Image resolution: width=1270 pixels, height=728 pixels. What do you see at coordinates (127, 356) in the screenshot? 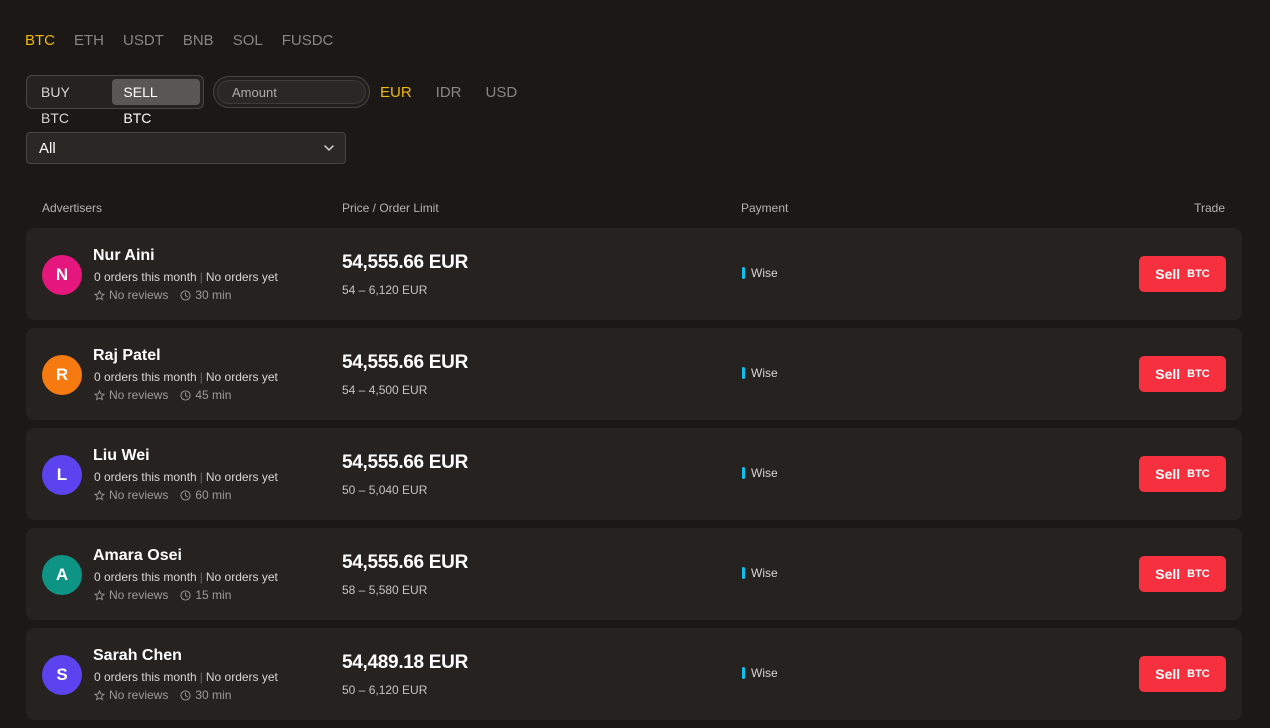
I see `advertiser-name: Raj Patel` at bounding box center [127, 356].